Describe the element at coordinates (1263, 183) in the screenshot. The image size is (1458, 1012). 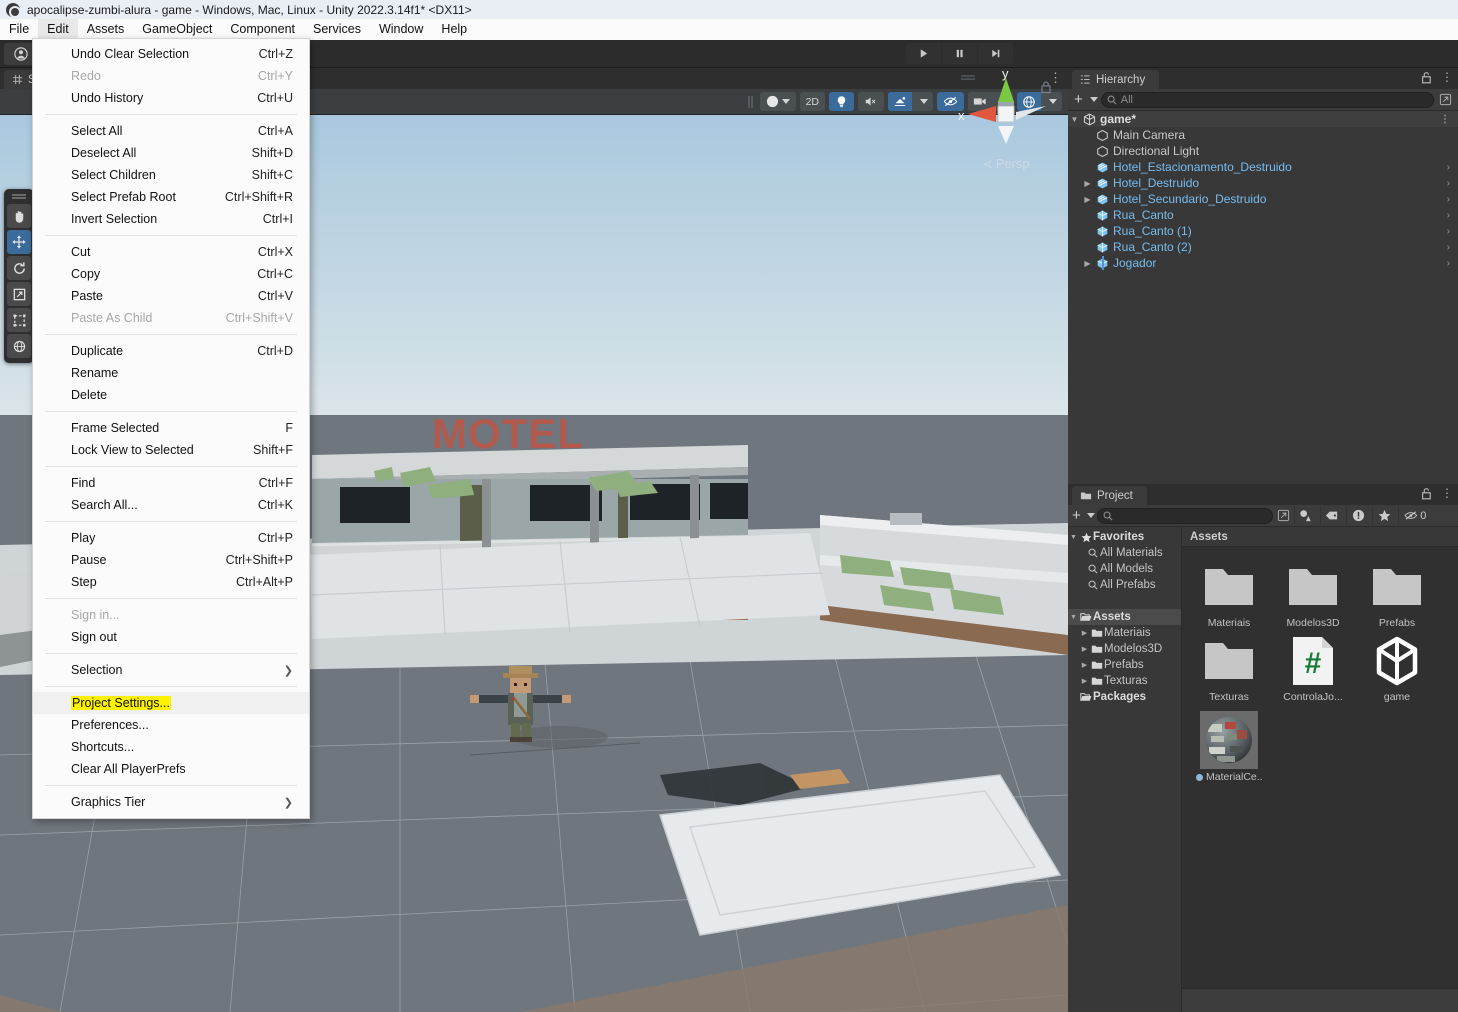
I see `hierarchy-row-hotel-destruido: ▶ Hotel_Destruido ›` at that location.